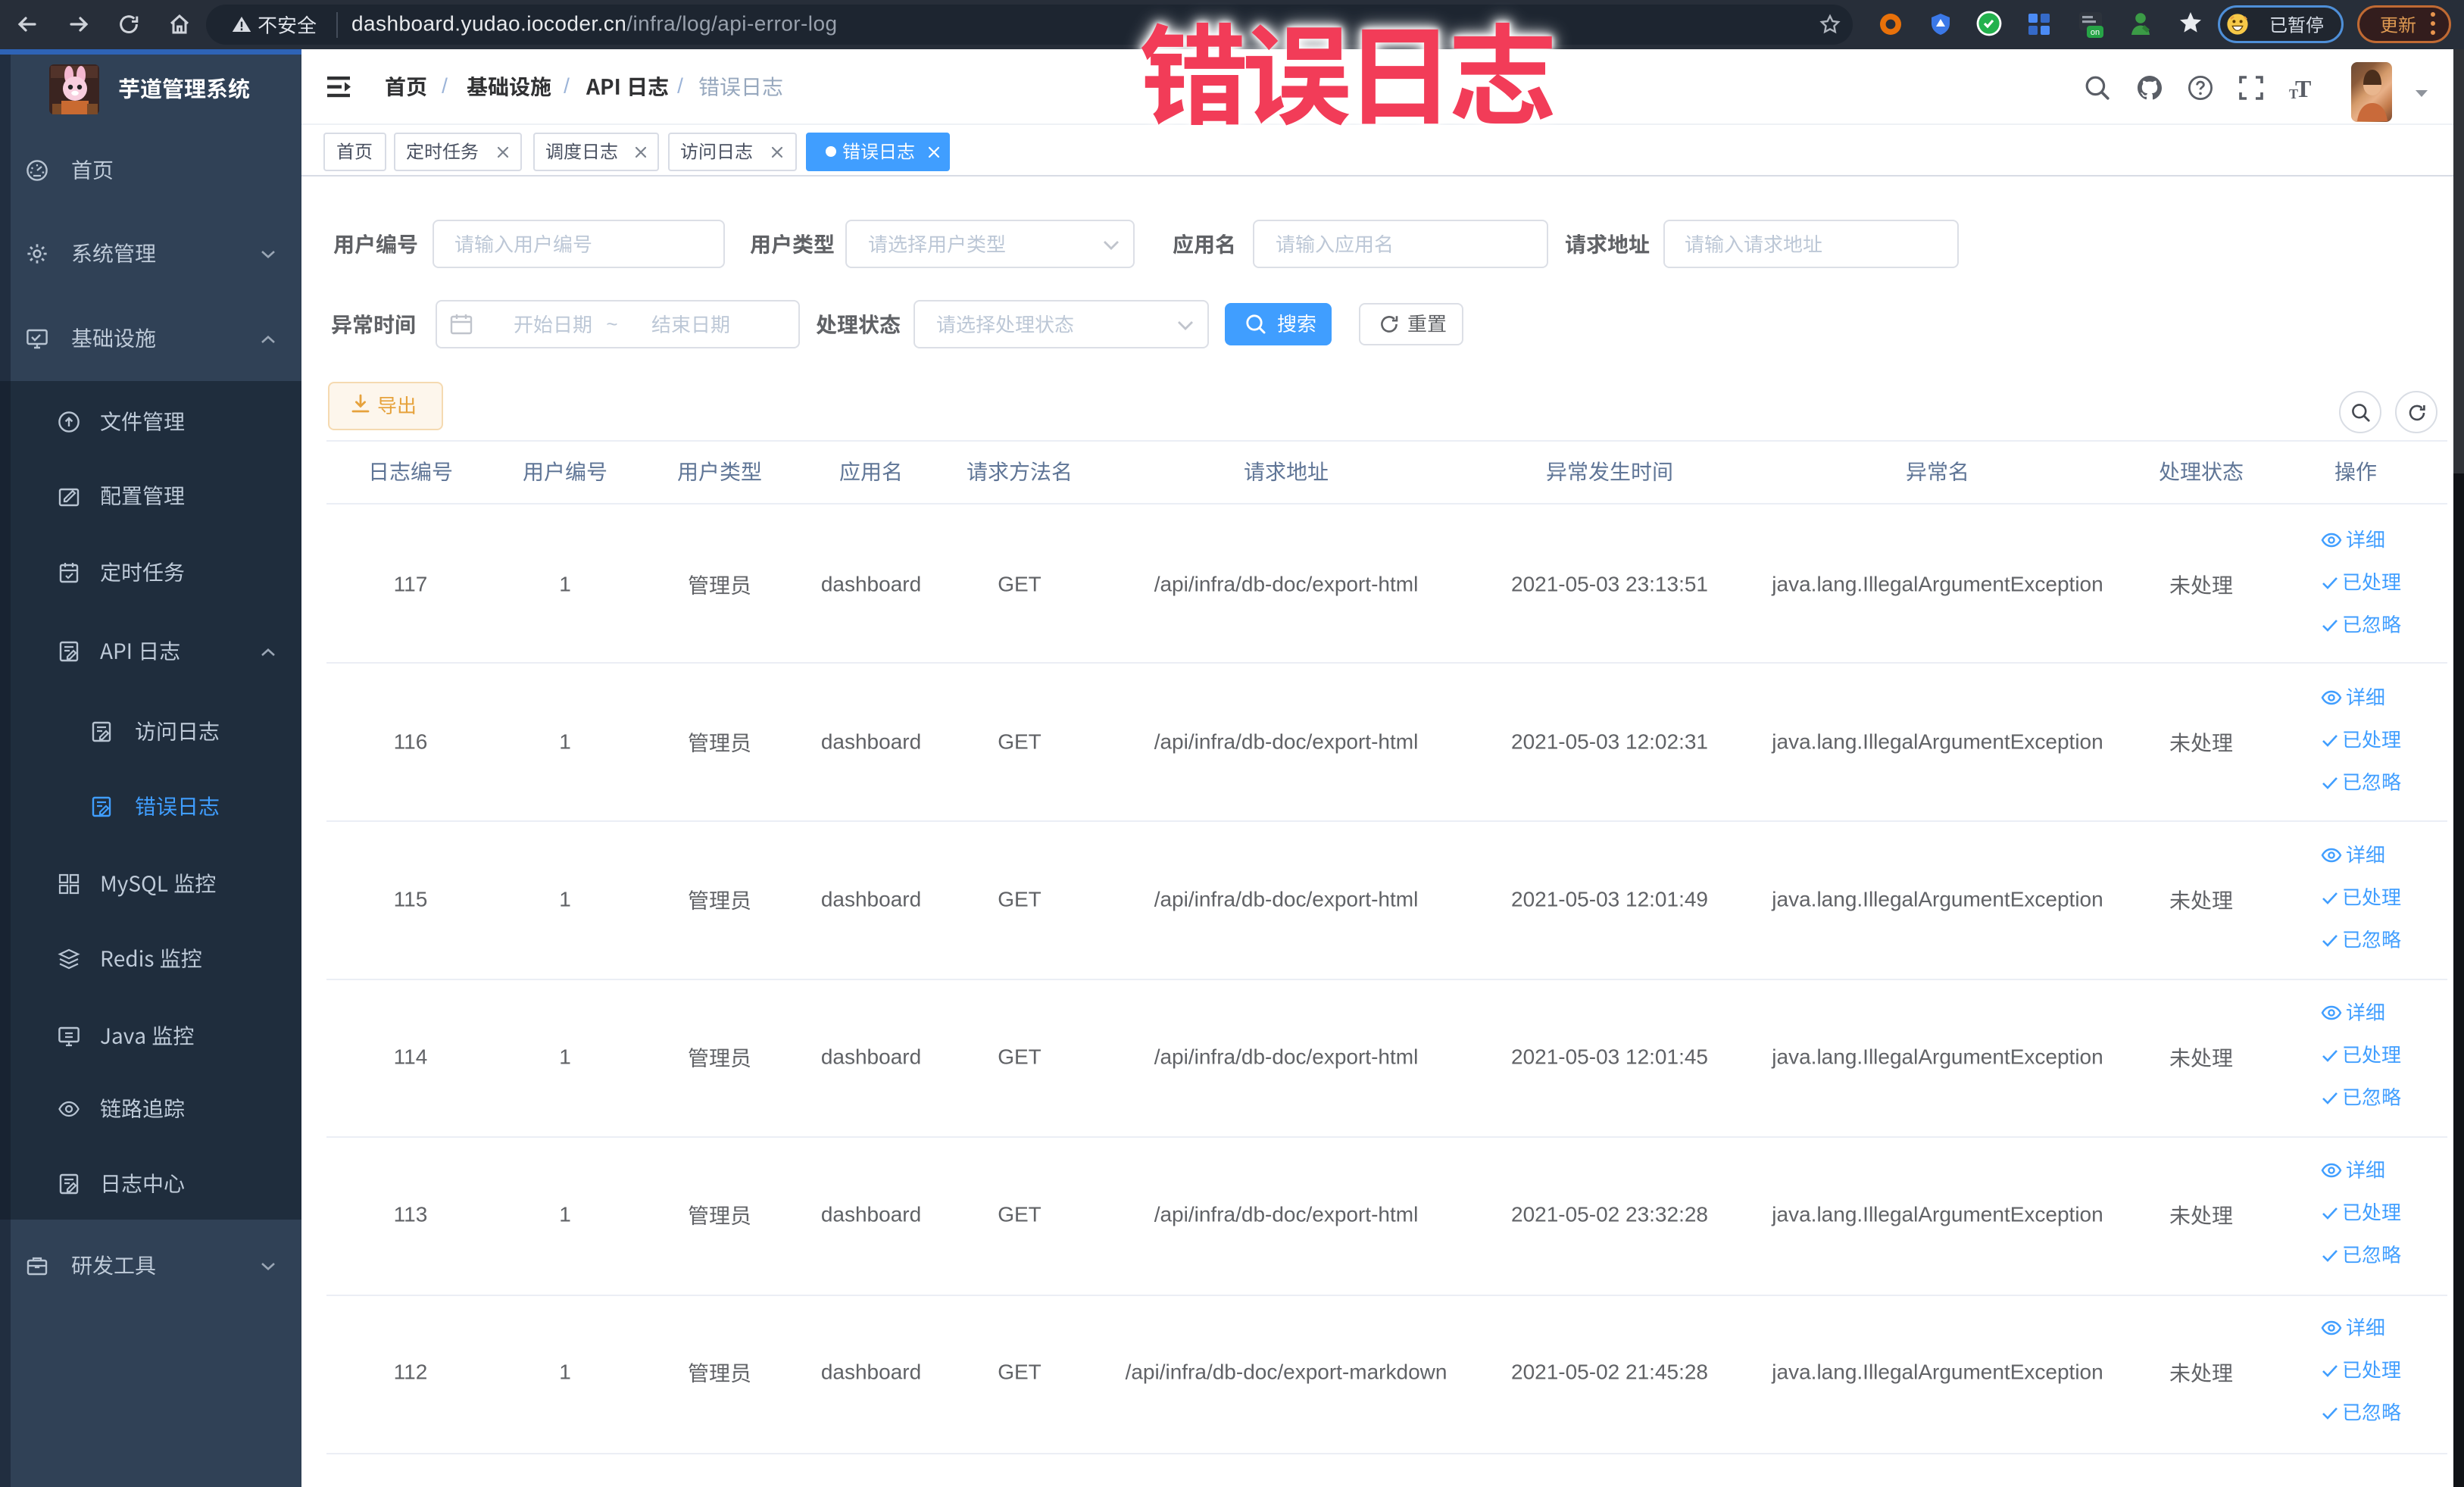  What do you see at coordinates (2293, 93) in the screenshot?
I see `svg-text: T` at bounding box center [2293, 93].